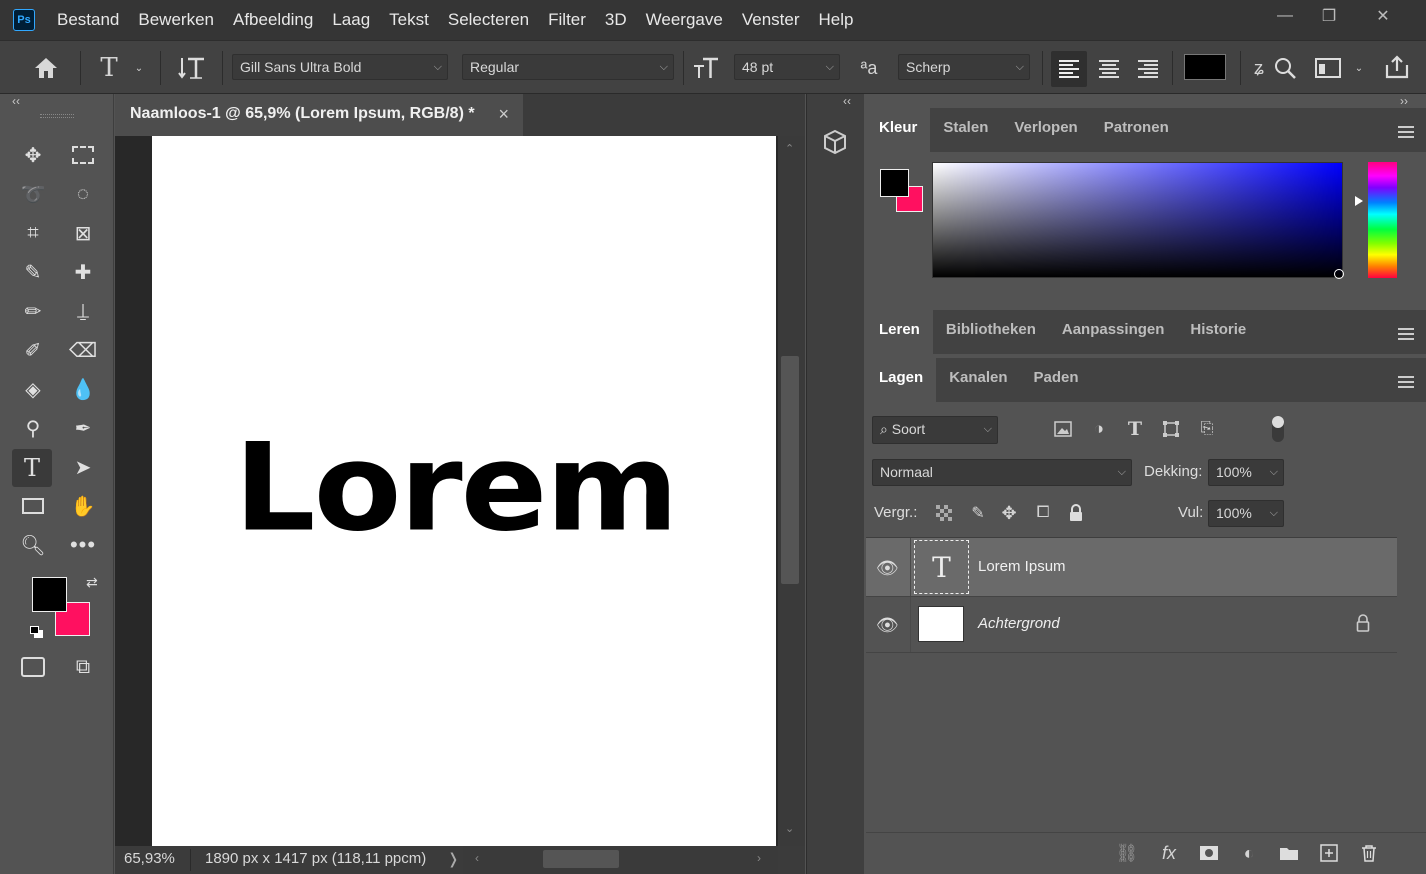 The width and height of the screenshot is (1426, 874). Describe the element at coordinates (1397, 67) in the screenshot. I see `share-icon` at that location.